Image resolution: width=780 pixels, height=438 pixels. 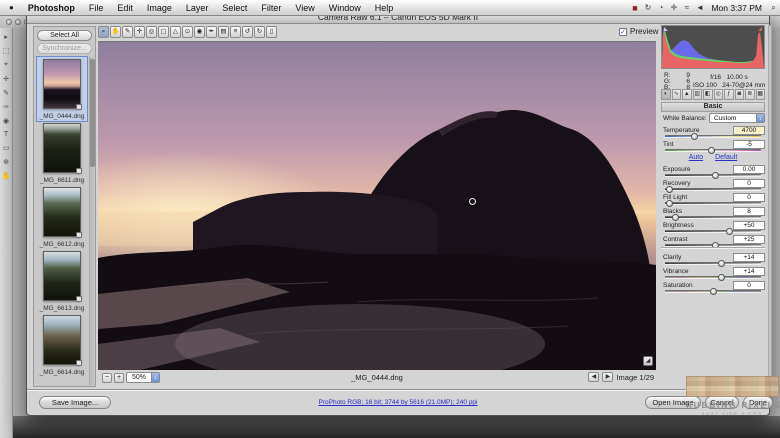 What do you see at coordinates (729, 94) in the screenshot?
I see `tab-effects-icon: ƒ` at bounding box center [729, 94].